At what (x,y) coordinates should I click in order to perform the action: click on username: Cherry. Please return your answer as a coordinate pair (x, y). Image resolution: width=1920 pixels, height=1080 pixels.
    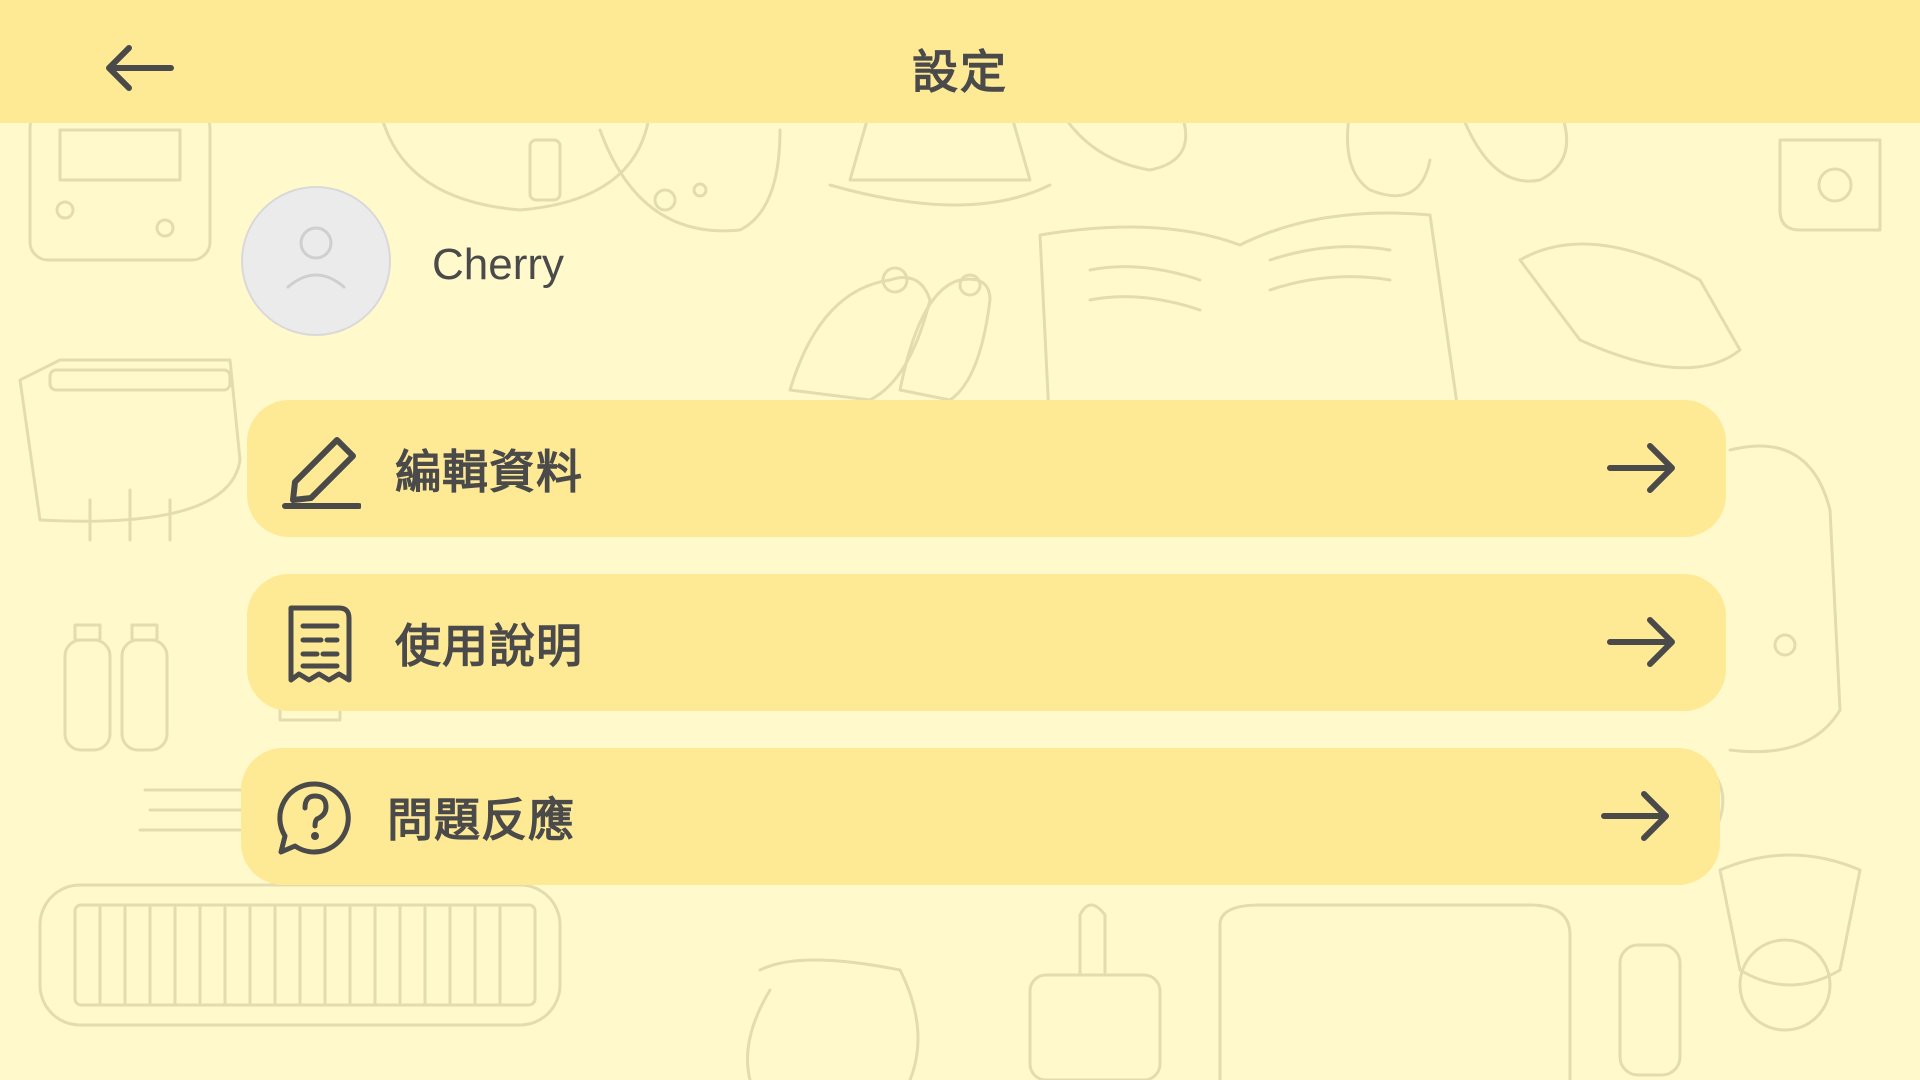
    Looking at the image, I should click on (498, 264).